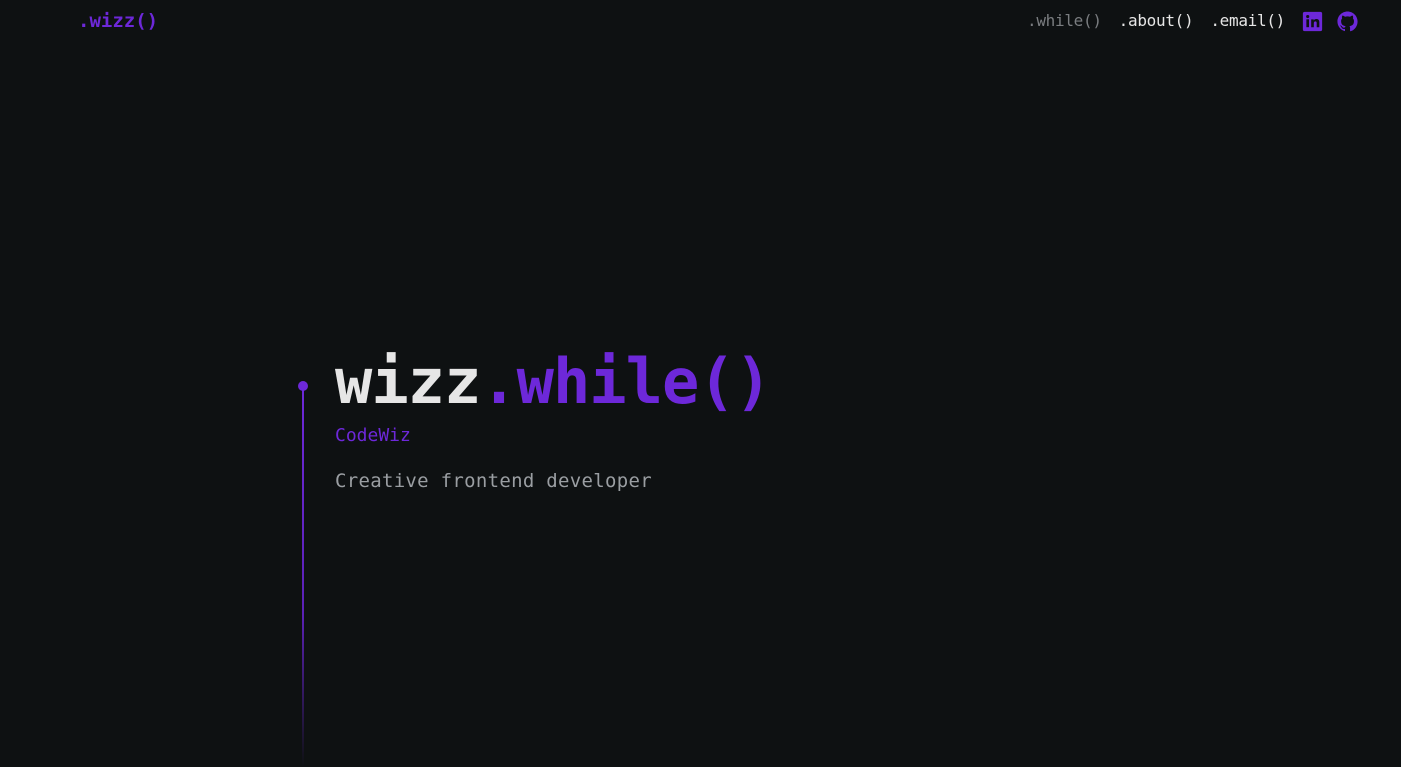  I want to click on nav-link-while: .while(), so click(1064, 21).